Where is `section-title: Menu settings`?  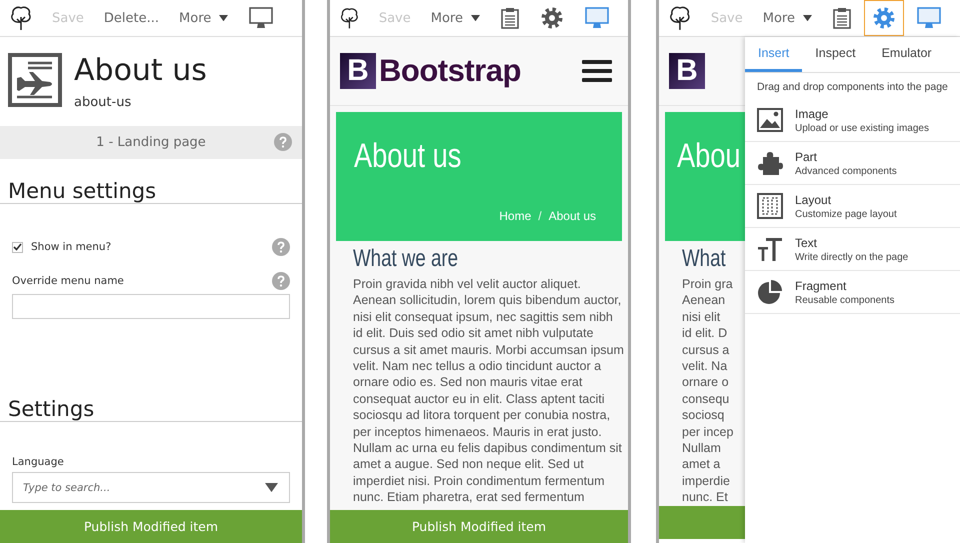
section-title: Menu settings is located at coordinates (151, 191).